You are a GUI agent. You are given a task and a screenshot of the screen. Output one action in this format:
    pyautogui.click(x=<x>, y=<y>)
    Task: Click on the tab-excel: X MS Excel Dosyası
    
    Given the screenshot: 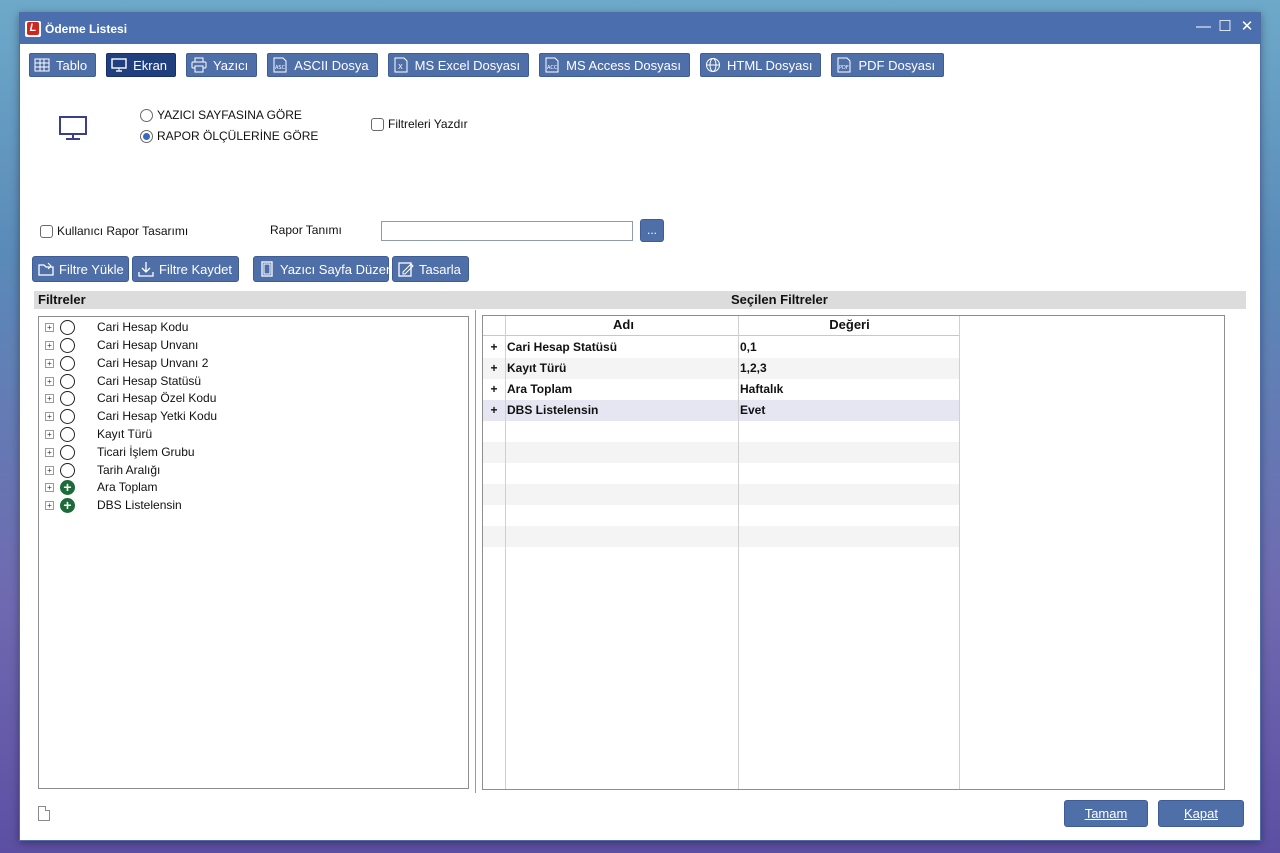 What is the action you would take?
    pyautogui.click(x=458, y=65)
    